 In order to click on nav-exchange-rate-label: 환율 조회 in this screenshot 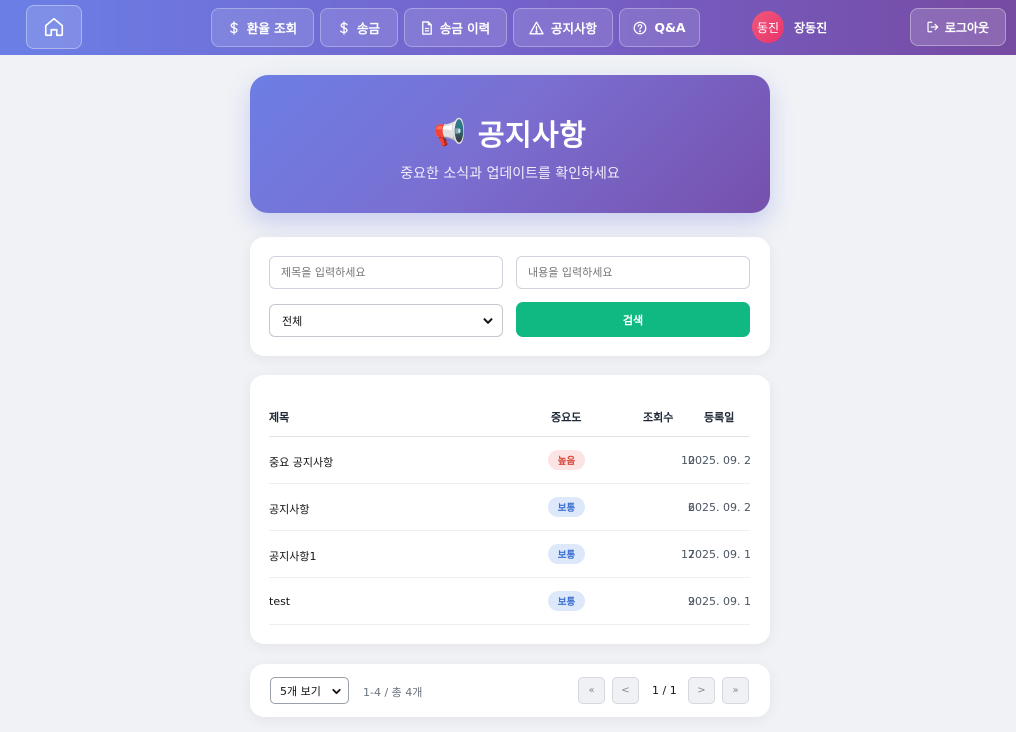, I will do `click(272, 28)`.